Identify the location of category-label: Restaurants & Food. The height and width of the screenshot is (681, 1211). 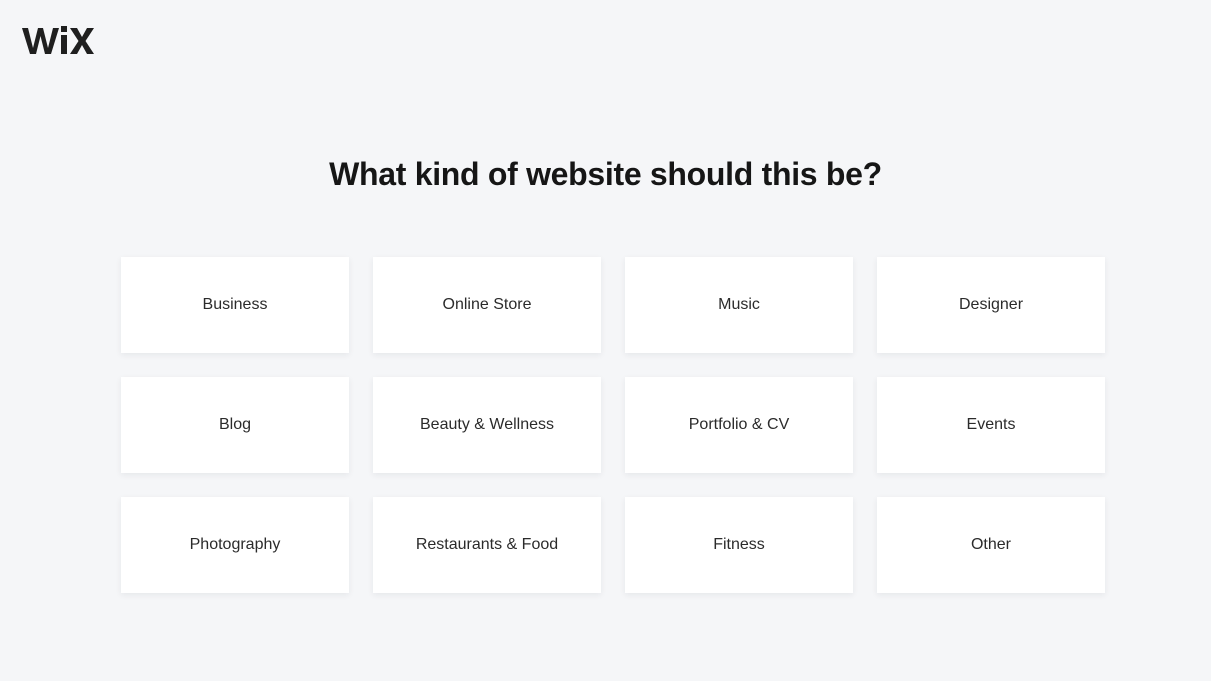
(487, 544).